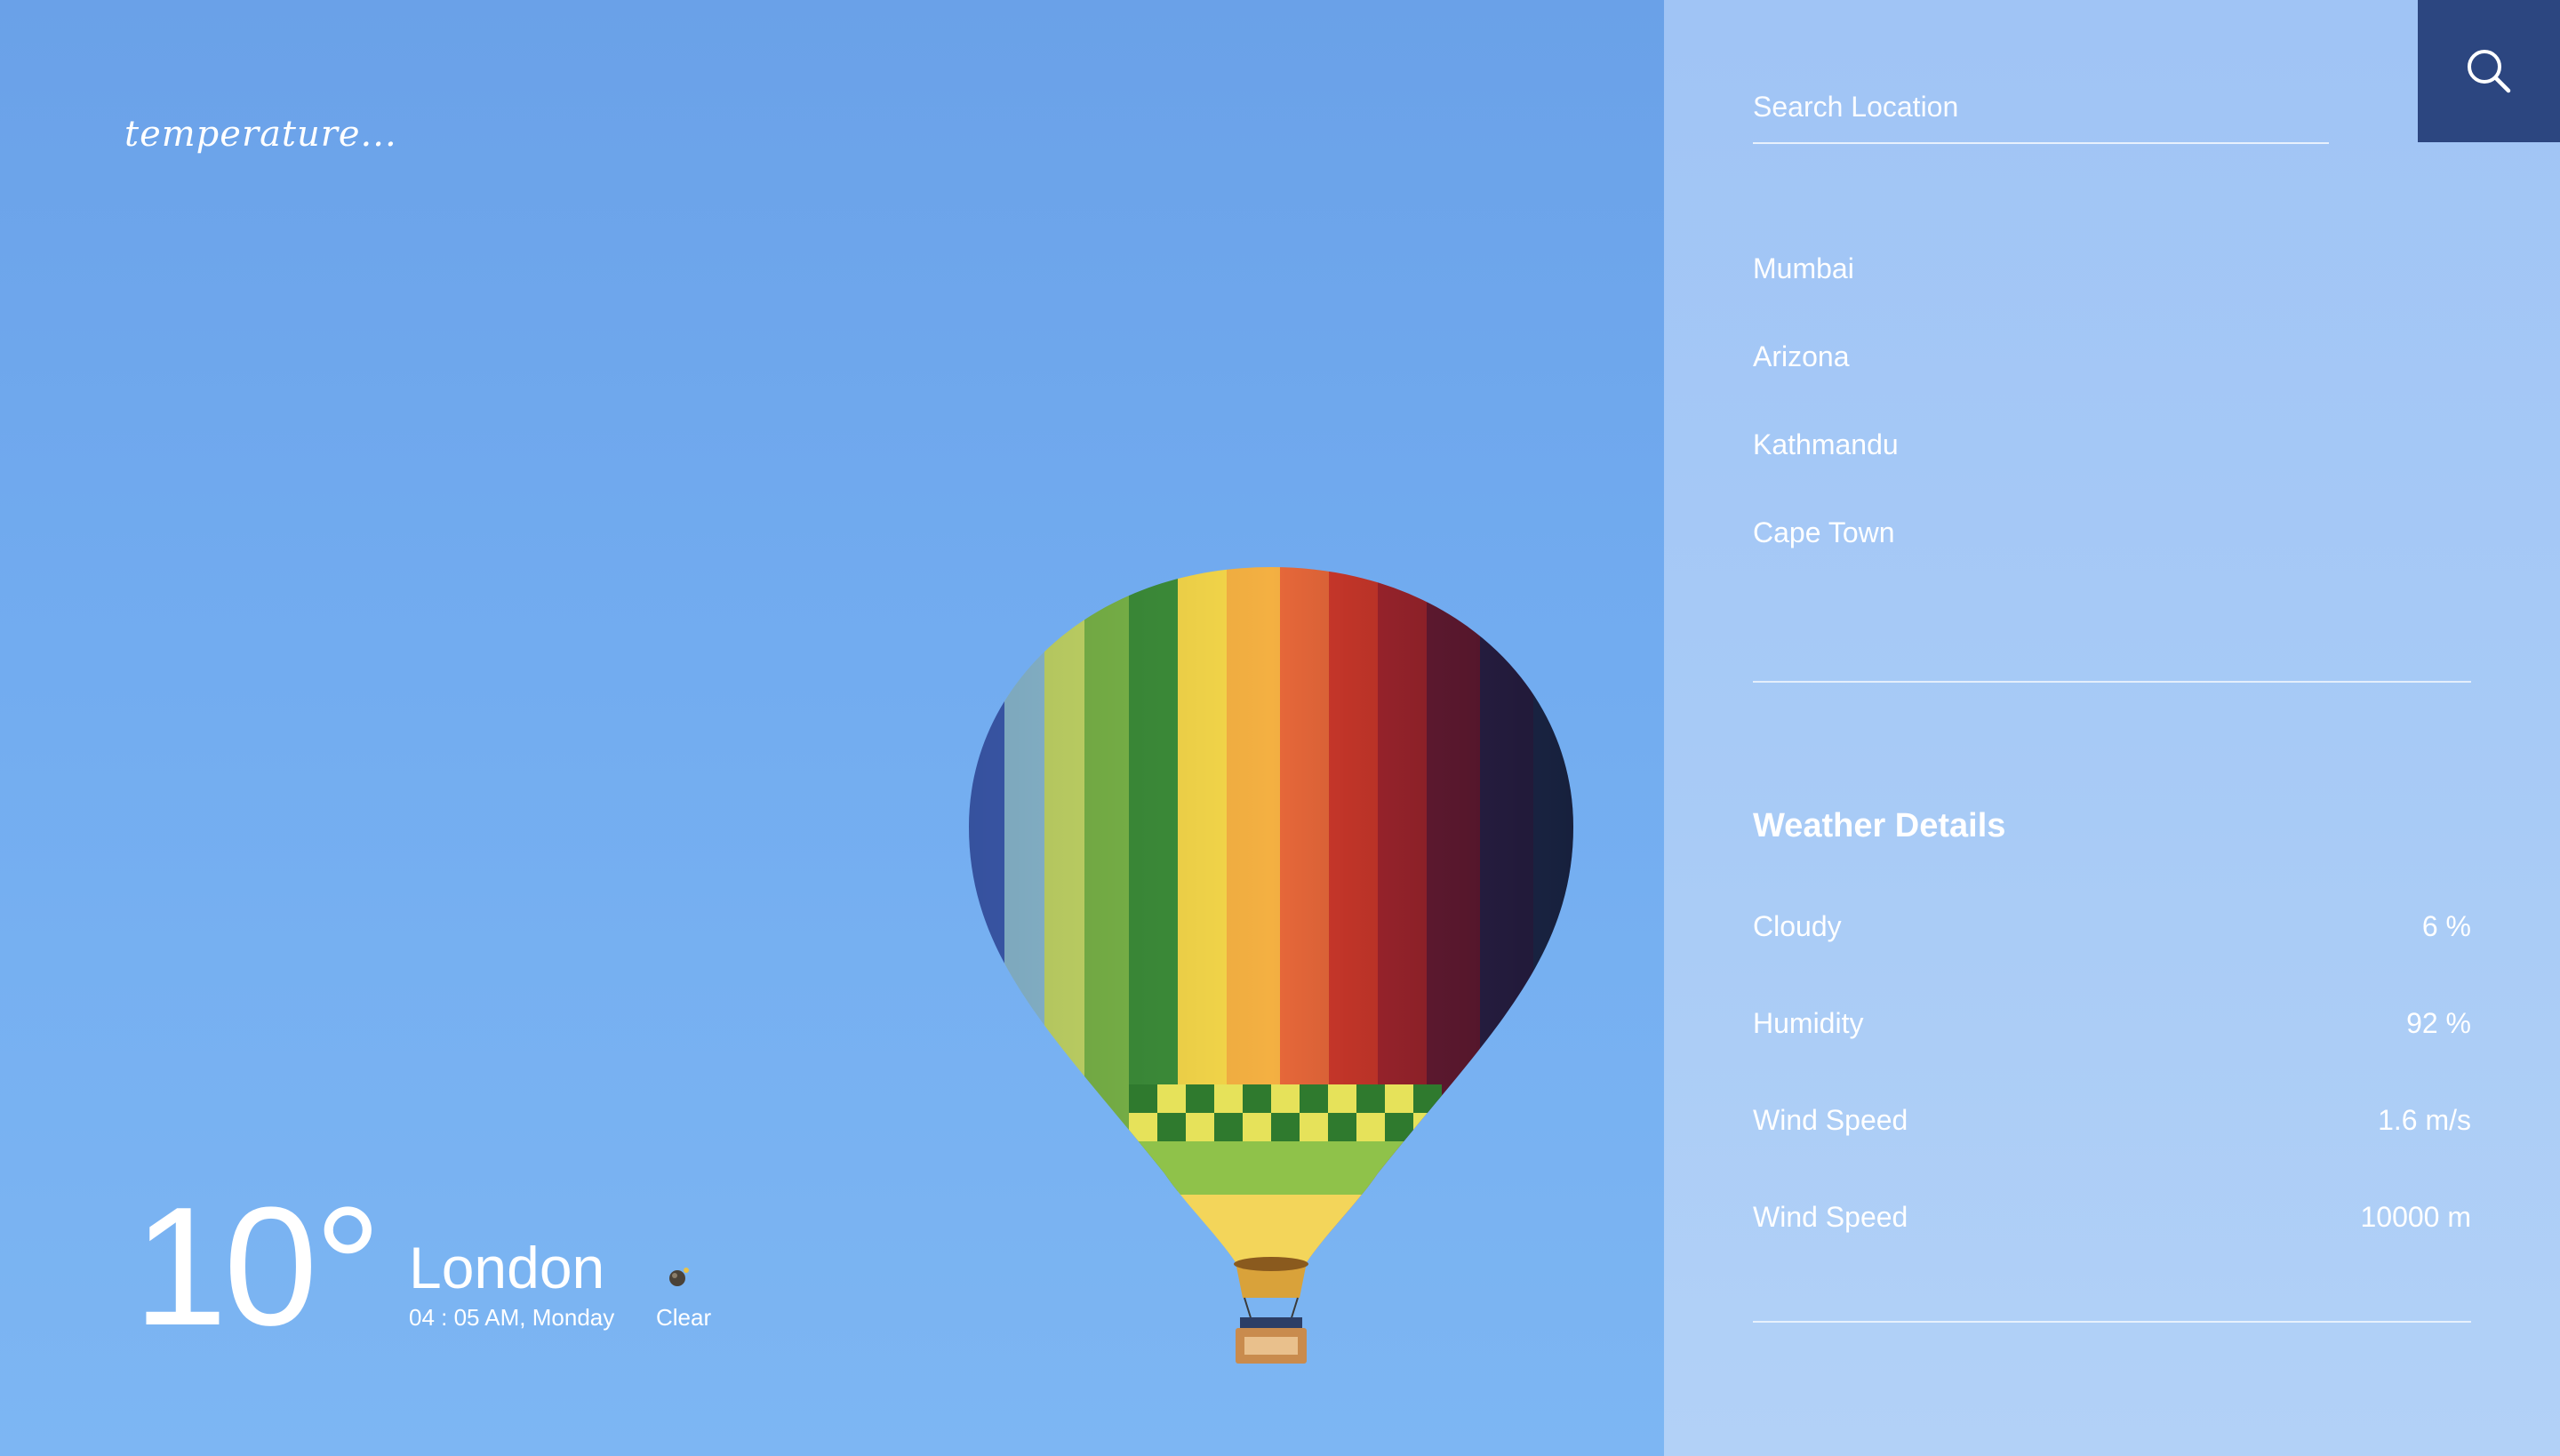 Image resolution: width=2560 pixels, height=1456 pixels. I want to click on search-field, so click(2041, 113).